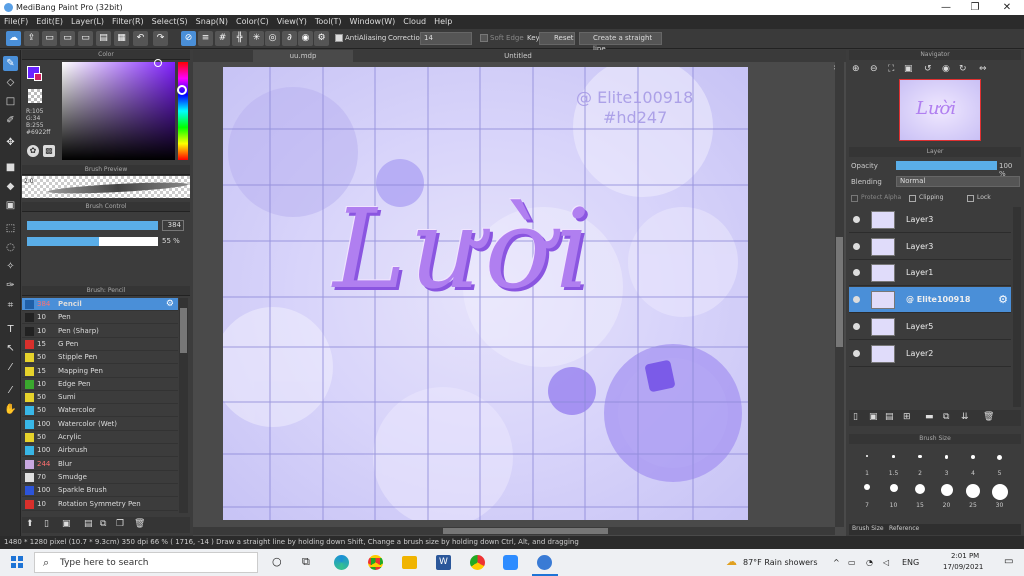 This screenshot has width=1024, height=576. I want to click on brush-item: 50 Acrylic, so click(100, 437).